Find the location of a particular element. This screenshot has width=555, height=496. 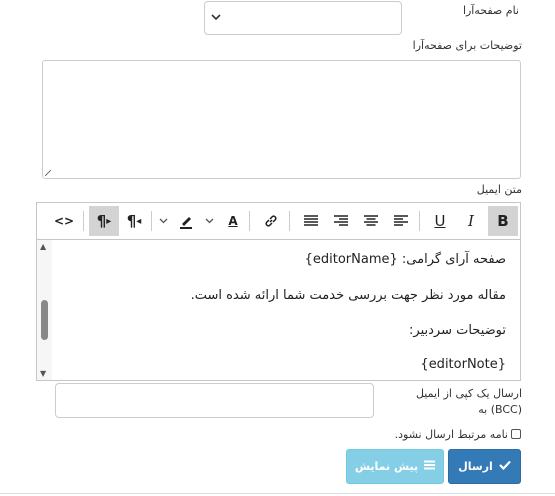

align-center-icon is located at coordinates (371, 221).